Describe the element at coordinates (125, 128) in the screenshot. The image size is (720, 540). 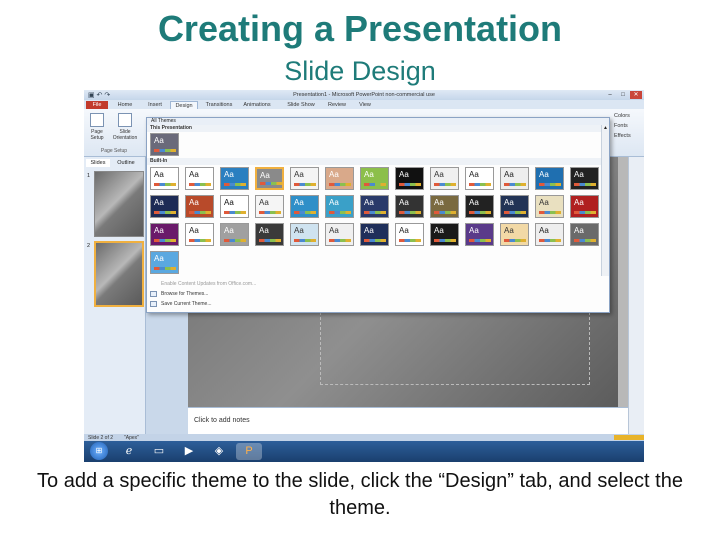
I see `slide-orientation-button: Slide Orientation` at that location.